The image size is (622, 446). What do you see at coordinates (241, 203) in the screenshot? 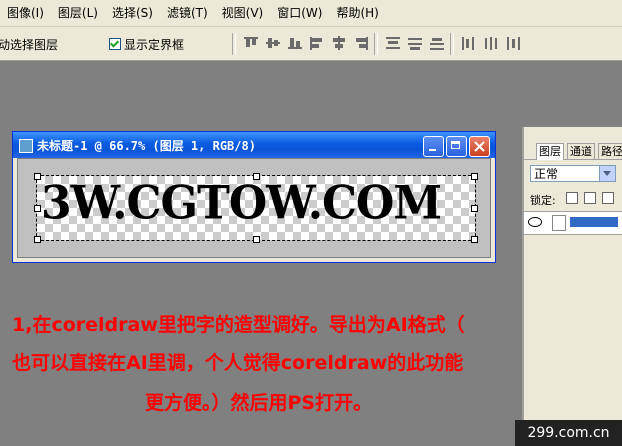
I see `canvas-logo-text: 3W.CGTOW.COM` at bounding box center [241, 203].